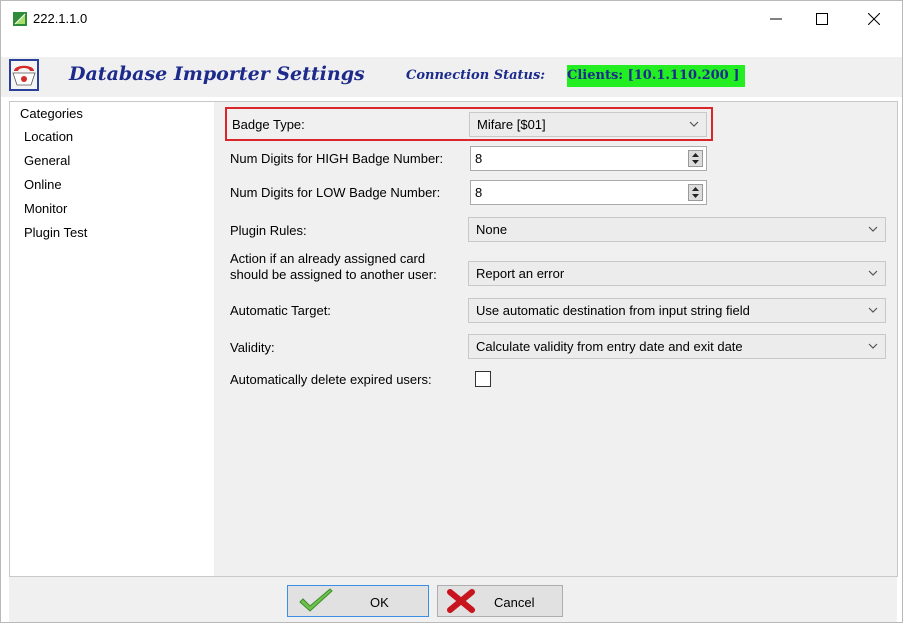 This screenshot has height=623, width=903. Describe the element at coordinates (20, 19) in the screenshot. I see `app-icon` at that location.